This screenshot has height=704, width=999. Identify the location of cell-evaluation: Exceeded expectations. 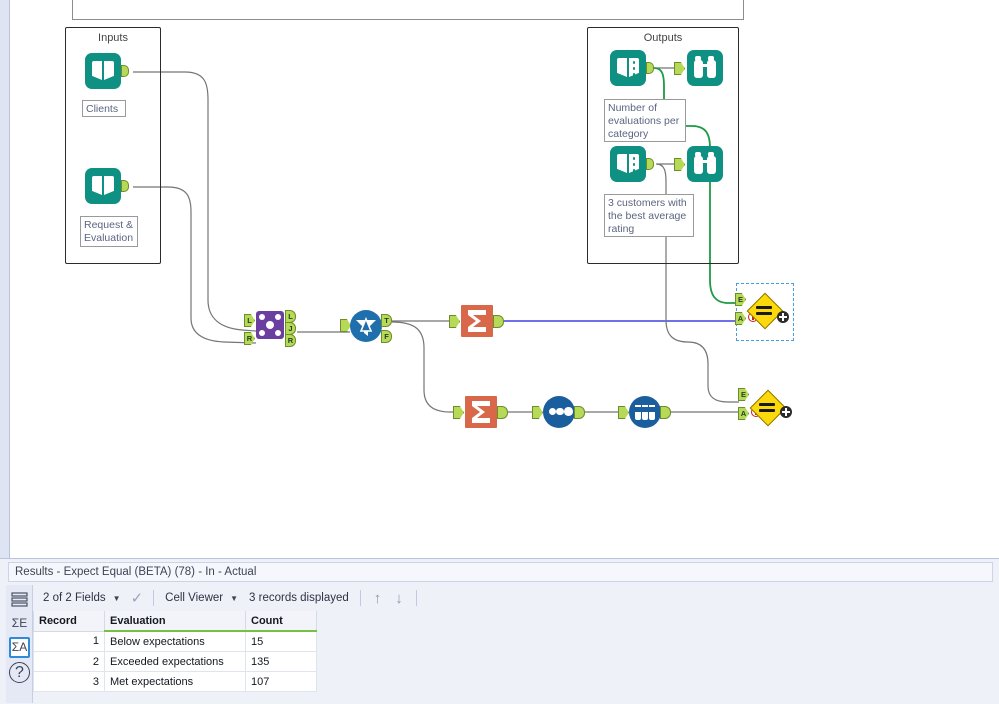
(175, 661).